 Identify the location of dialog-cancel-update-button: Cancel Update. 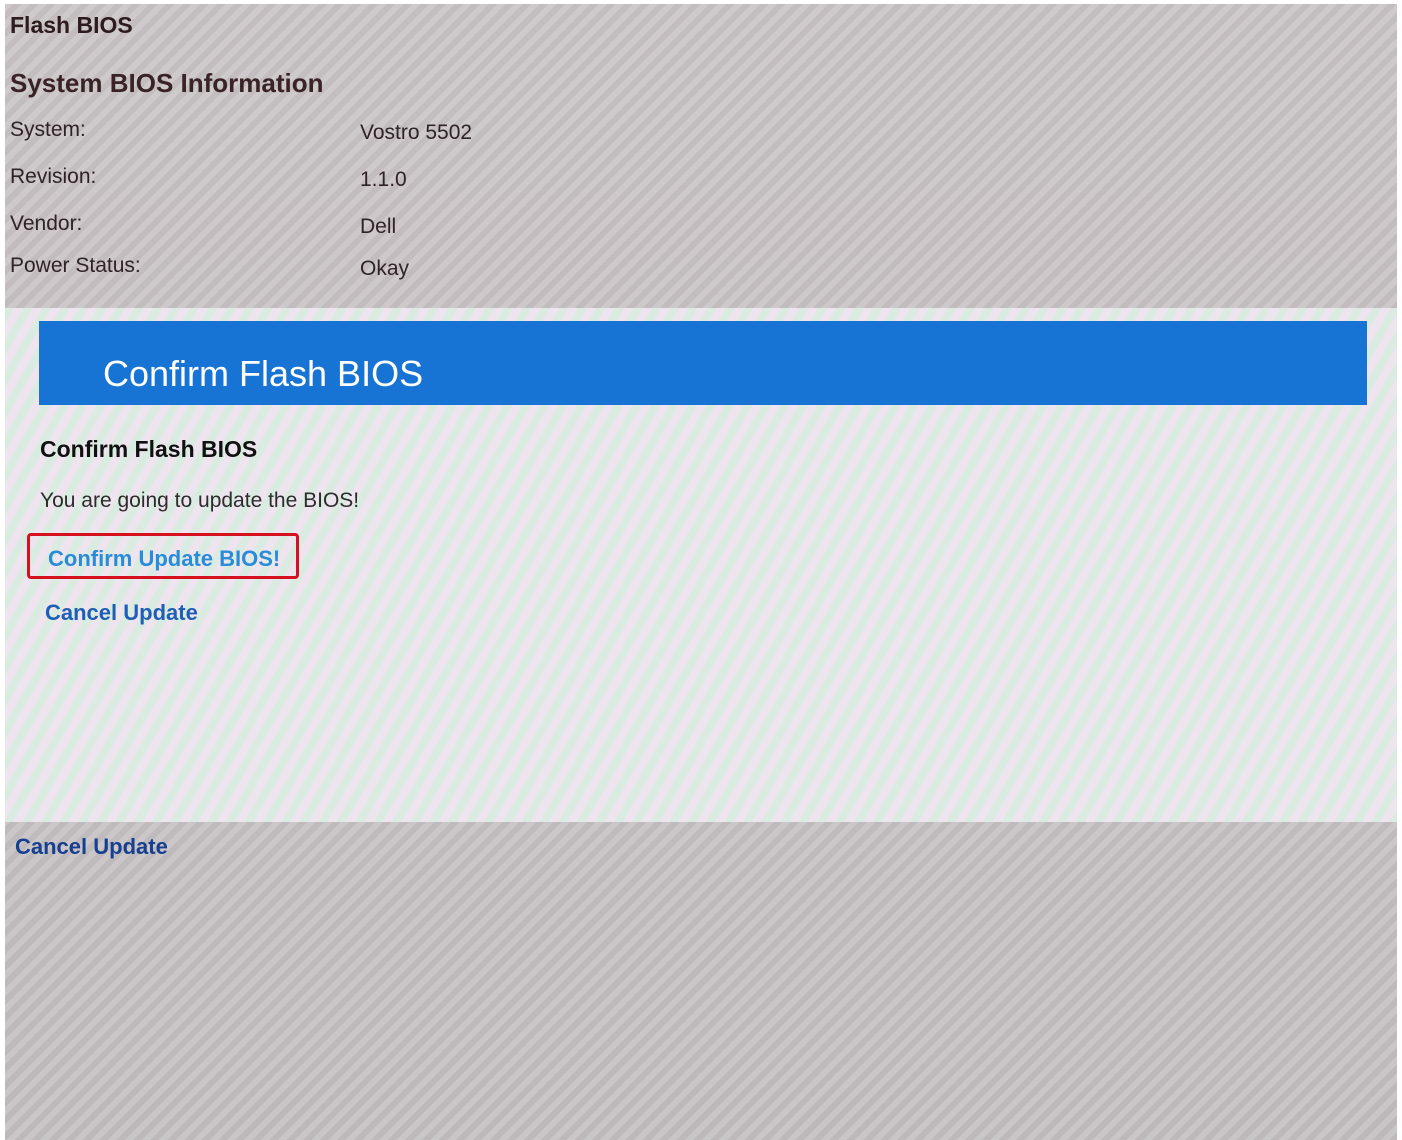
(121, 613).